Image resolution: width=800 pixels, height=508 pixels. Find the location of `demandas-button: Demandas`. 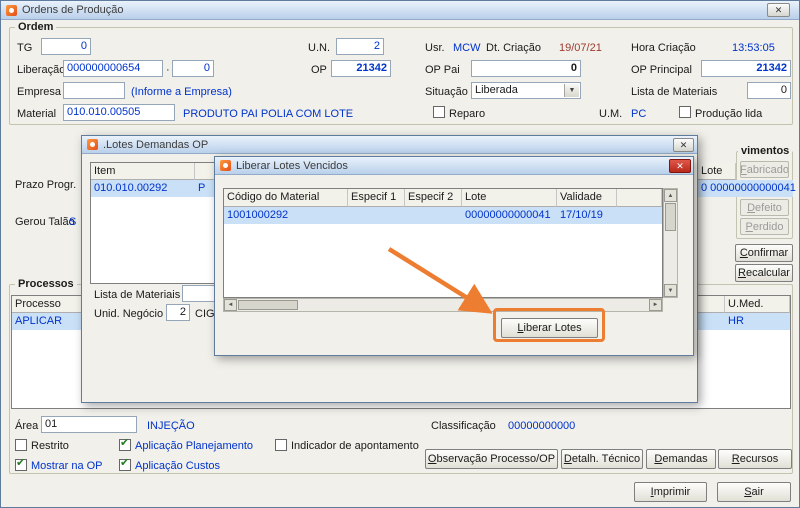

demandas-button: Demandas is located at coordinates (681, 459).